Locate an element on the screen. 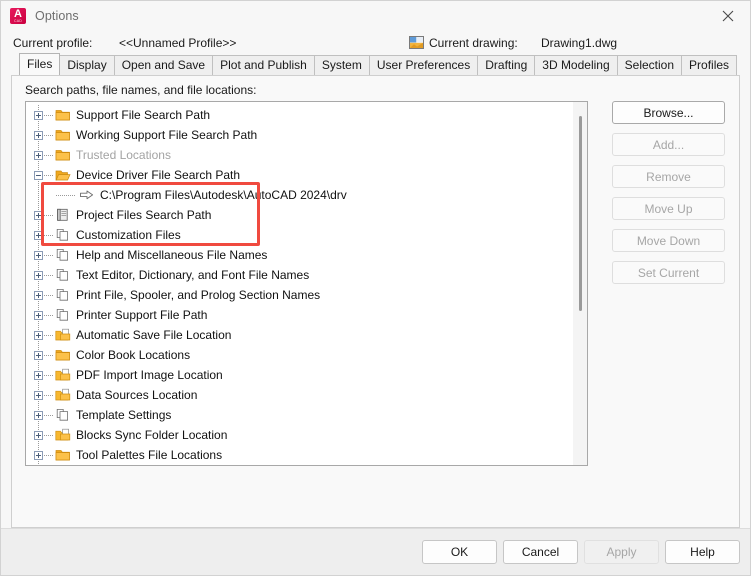 This screenshot has height=576, width=751. tab-drafting: Drafting is located at coordinates (506, 65).